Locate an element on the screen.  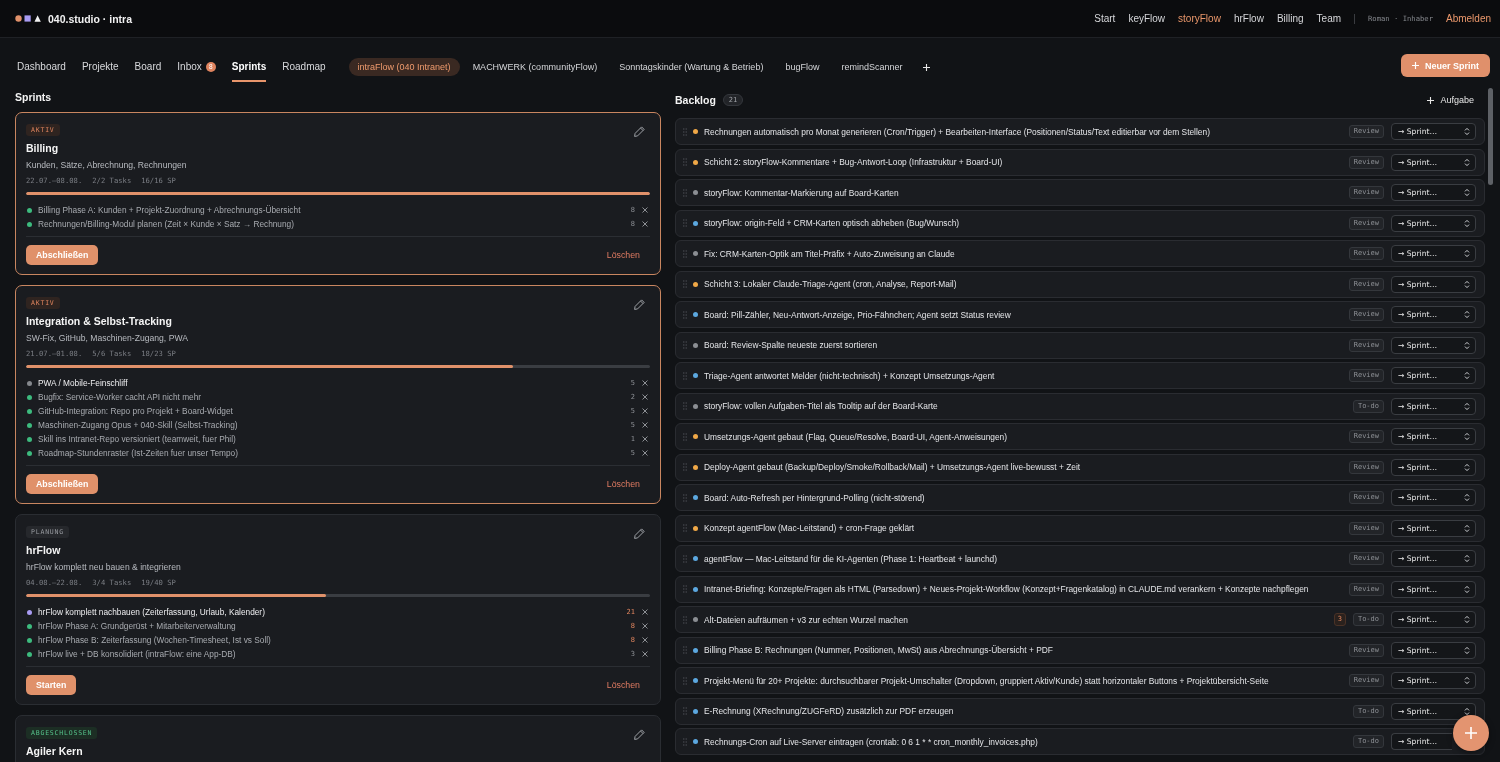
task-title: Board: Auto-Refresh per Hintergrund-Polling (nicht-störend) is located at coordinates (815, 497).